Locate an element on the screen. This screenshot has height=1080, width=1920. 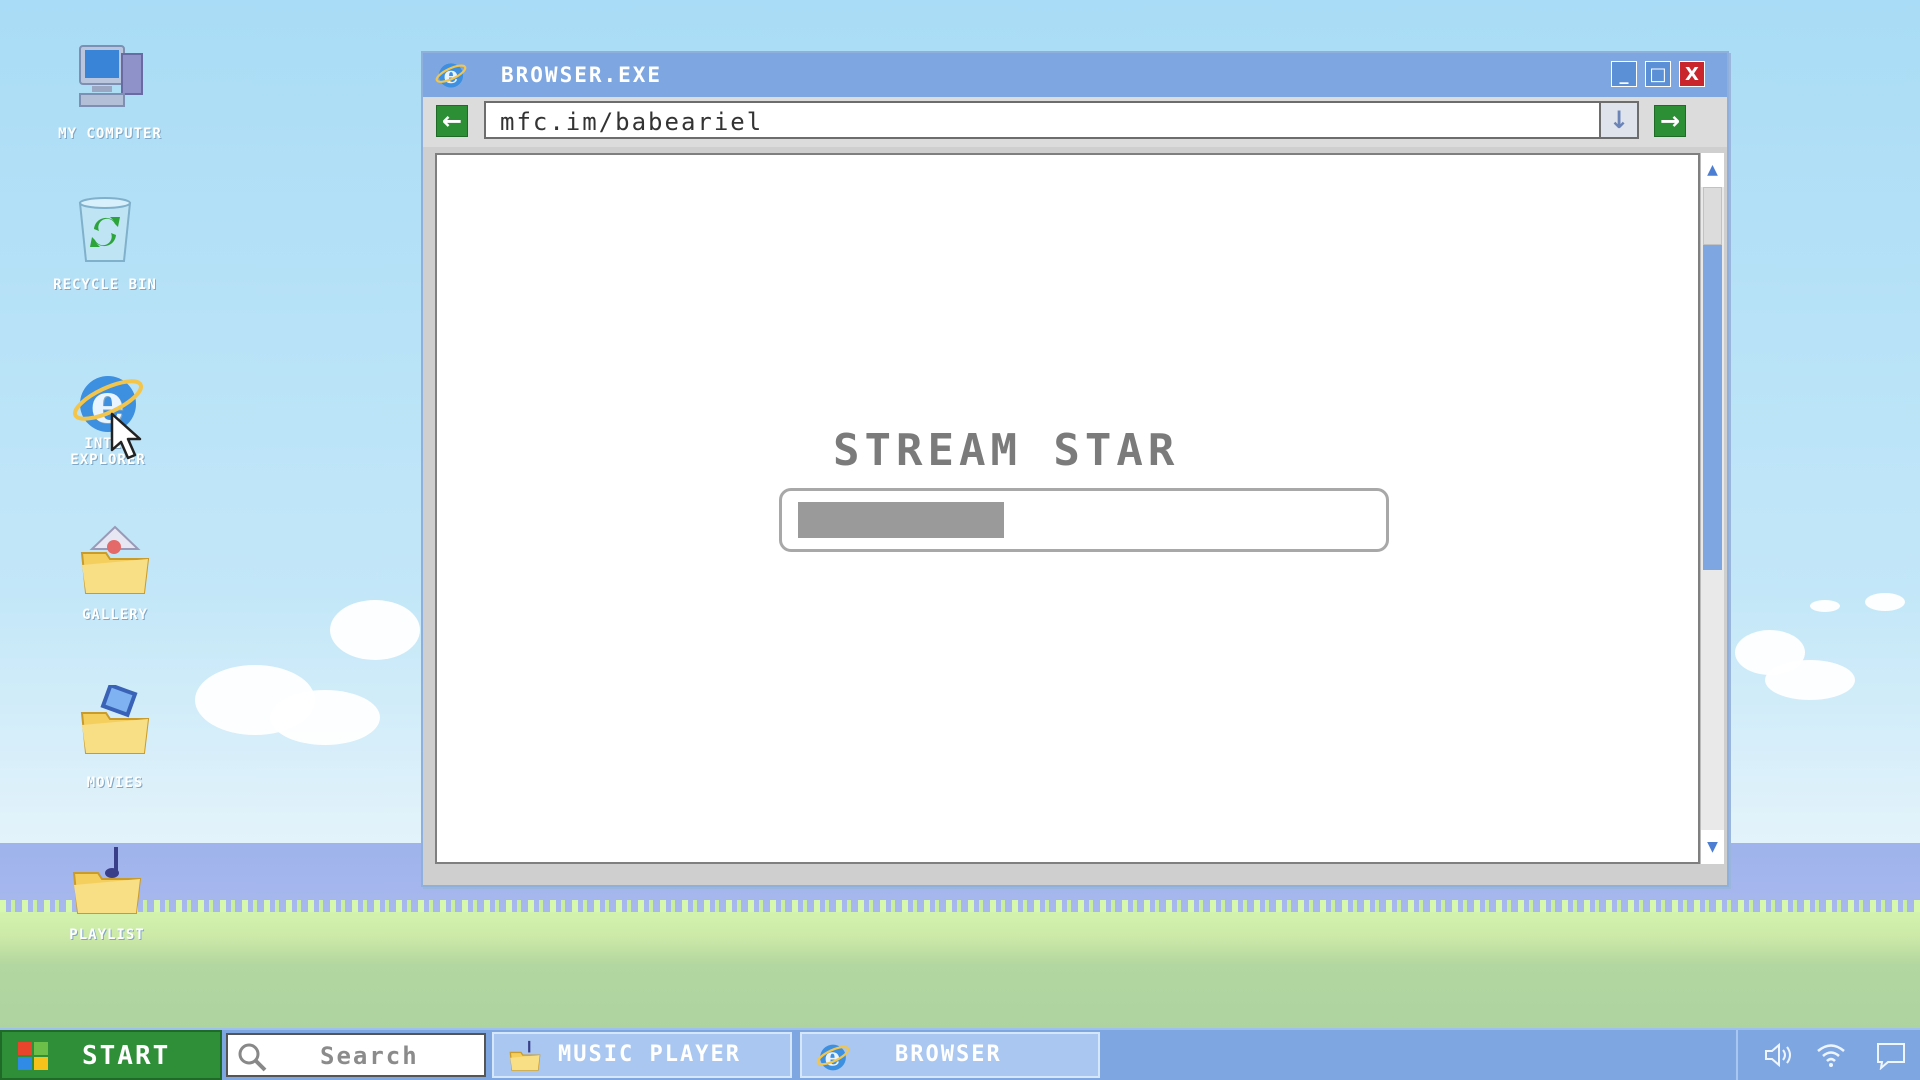
scroll-up-button: ▲ is located at coordinates (1712, 170).